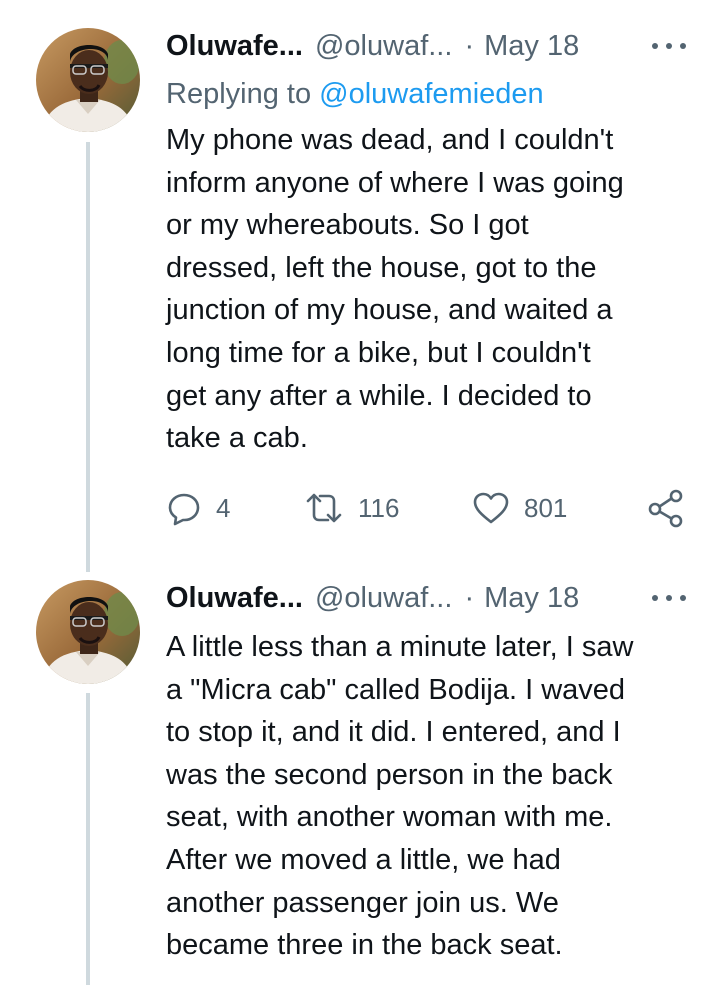 The image size is (720, 985). I want to click on tweet-text-line: a "Micra cab" called Bodija. I waved, so click(396, 689).